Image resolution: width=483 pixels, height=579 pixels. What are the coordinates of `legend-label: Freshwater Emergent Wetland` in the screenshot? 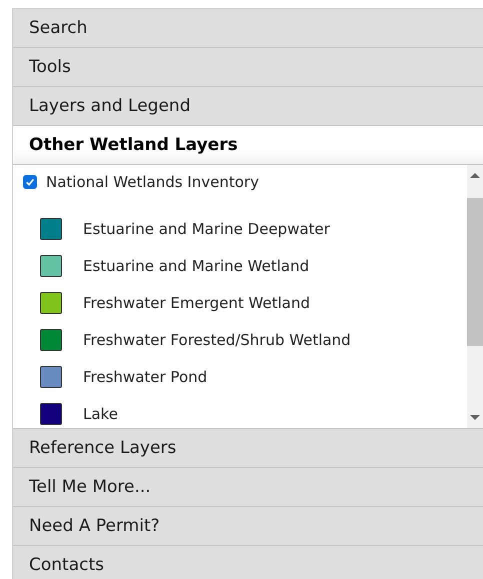 It's located at (196, 303).